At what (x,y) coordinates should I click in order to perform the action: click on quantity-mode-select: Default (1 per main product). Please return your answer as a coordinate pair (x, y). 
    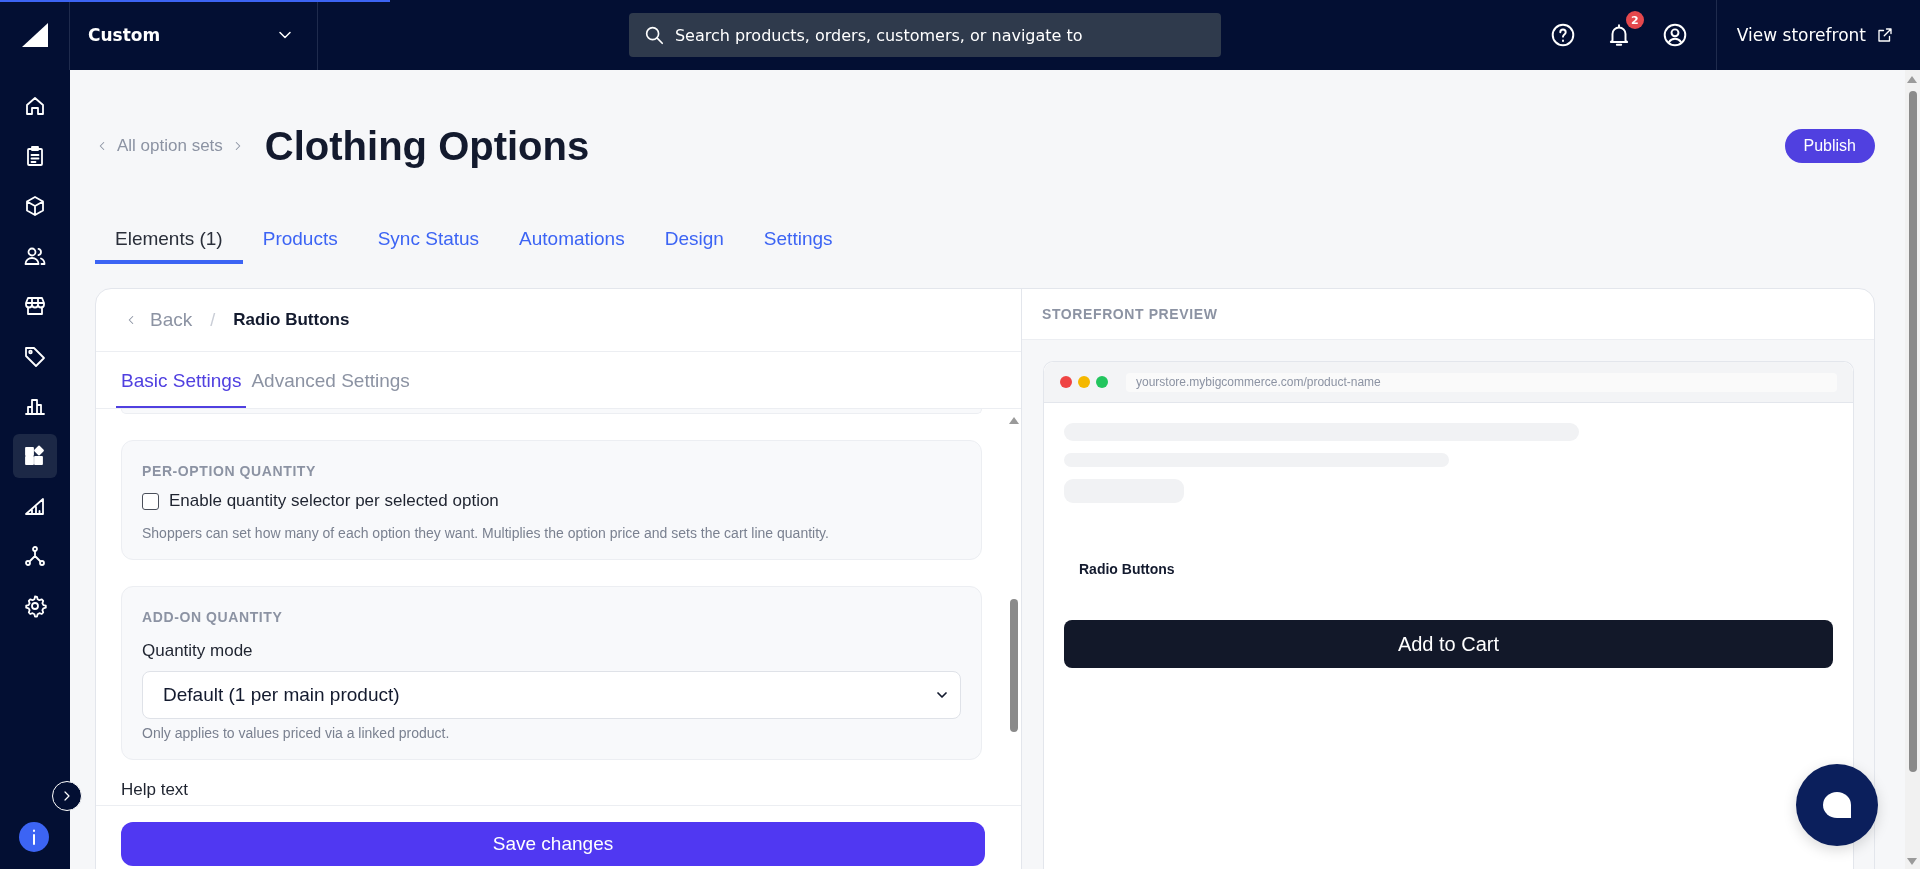
    Looking at the image, I should click on (551, 695).